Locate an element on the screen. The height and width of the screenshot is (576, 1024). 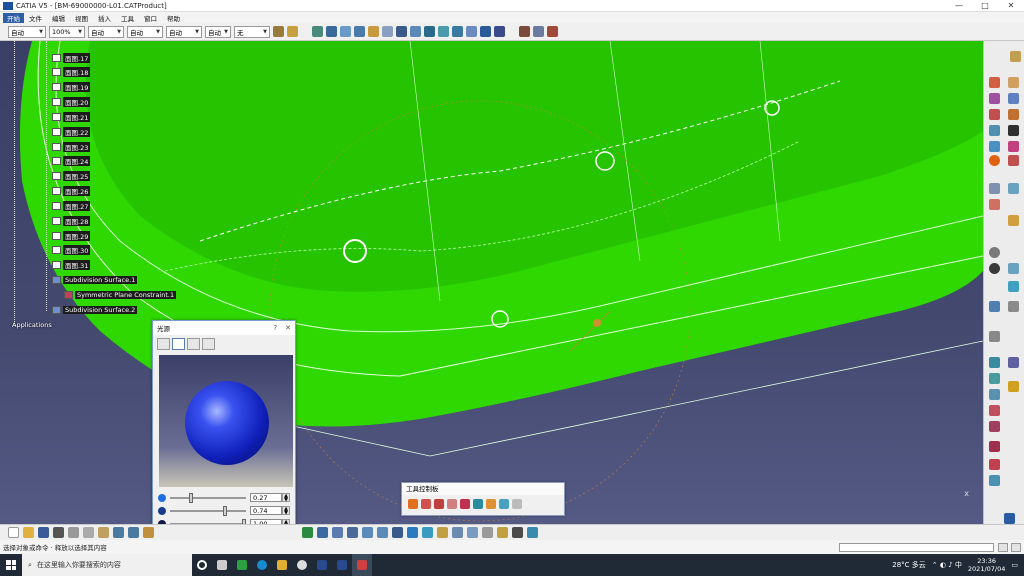
tree-item-subdivision-1: Subdivision Surface.1 is located at coordinates (95, 280).